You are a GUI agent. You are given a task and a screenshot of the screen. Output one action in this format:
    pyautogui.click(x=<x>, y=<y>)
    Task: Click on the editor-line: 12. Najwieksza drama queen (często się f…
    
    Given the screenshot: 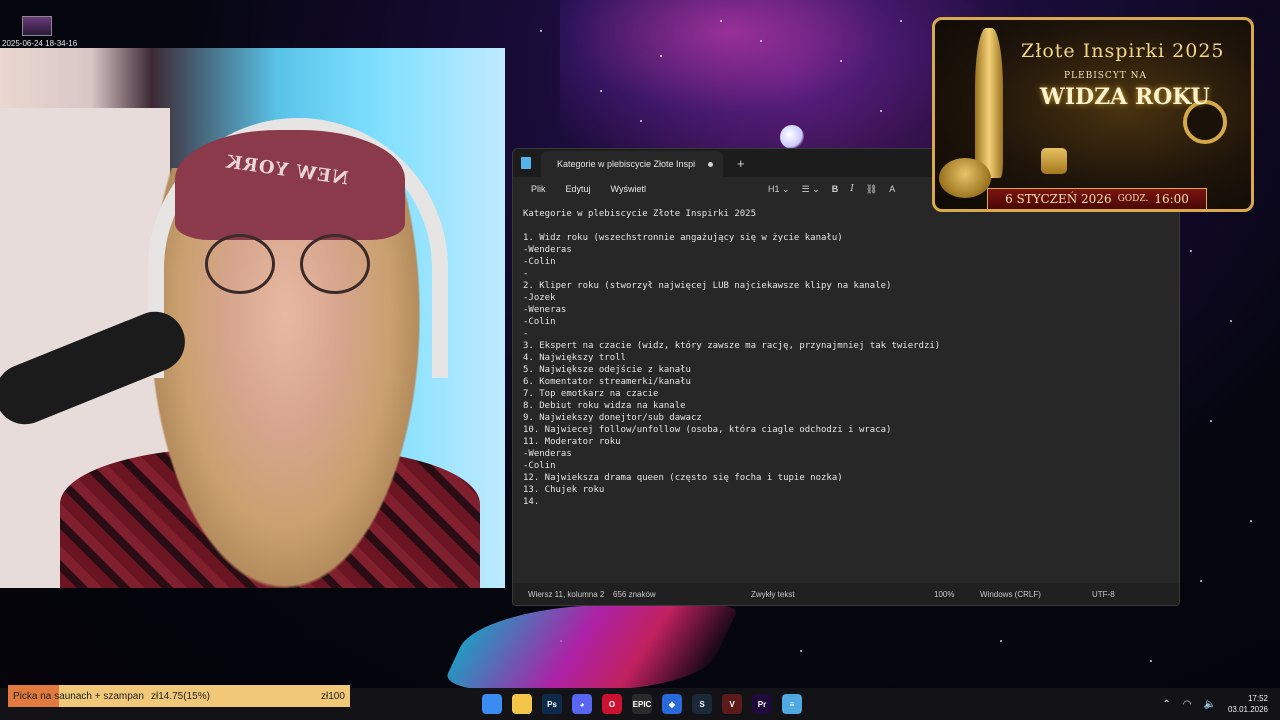 What is the action you would take?
    pyautogui.click(x=683, y=478)
    